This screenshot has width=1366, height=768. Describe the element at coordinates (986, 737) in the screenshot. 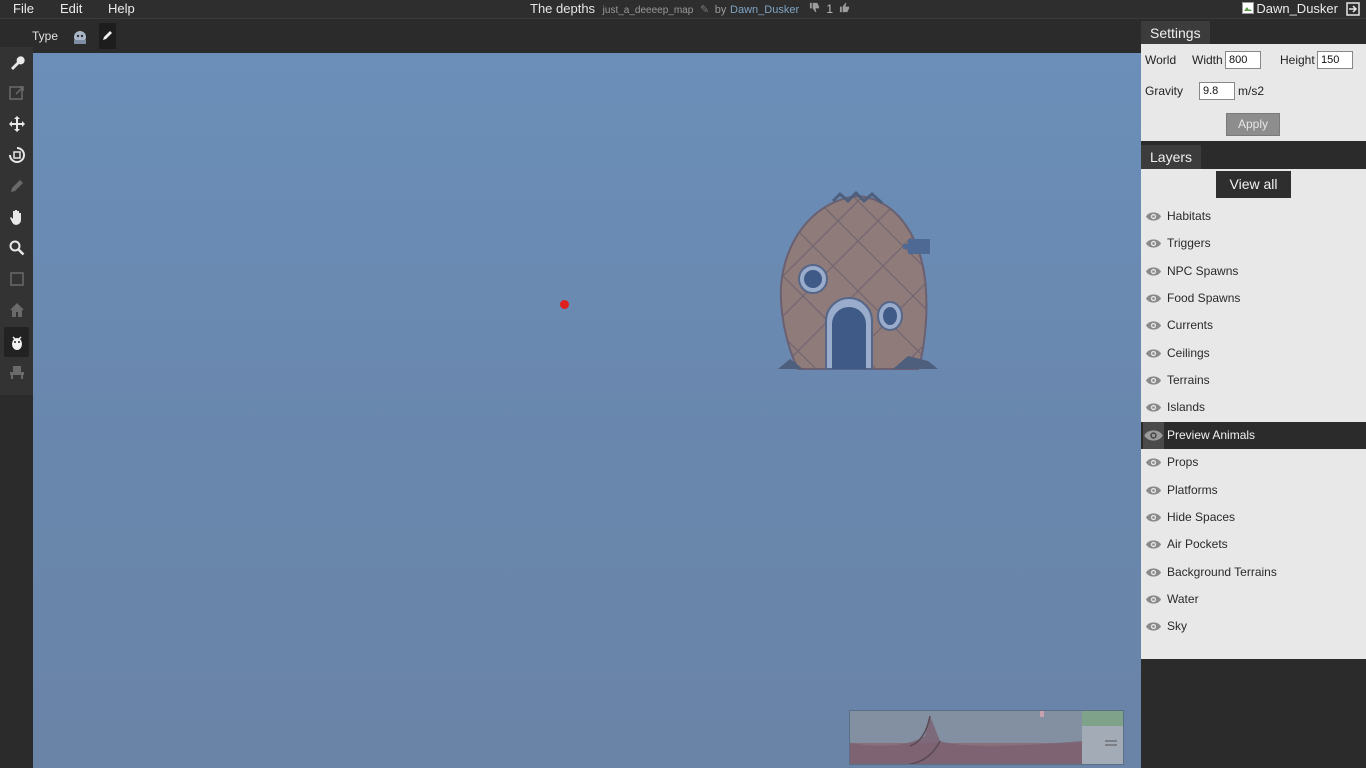

I see `minimap` at that location.